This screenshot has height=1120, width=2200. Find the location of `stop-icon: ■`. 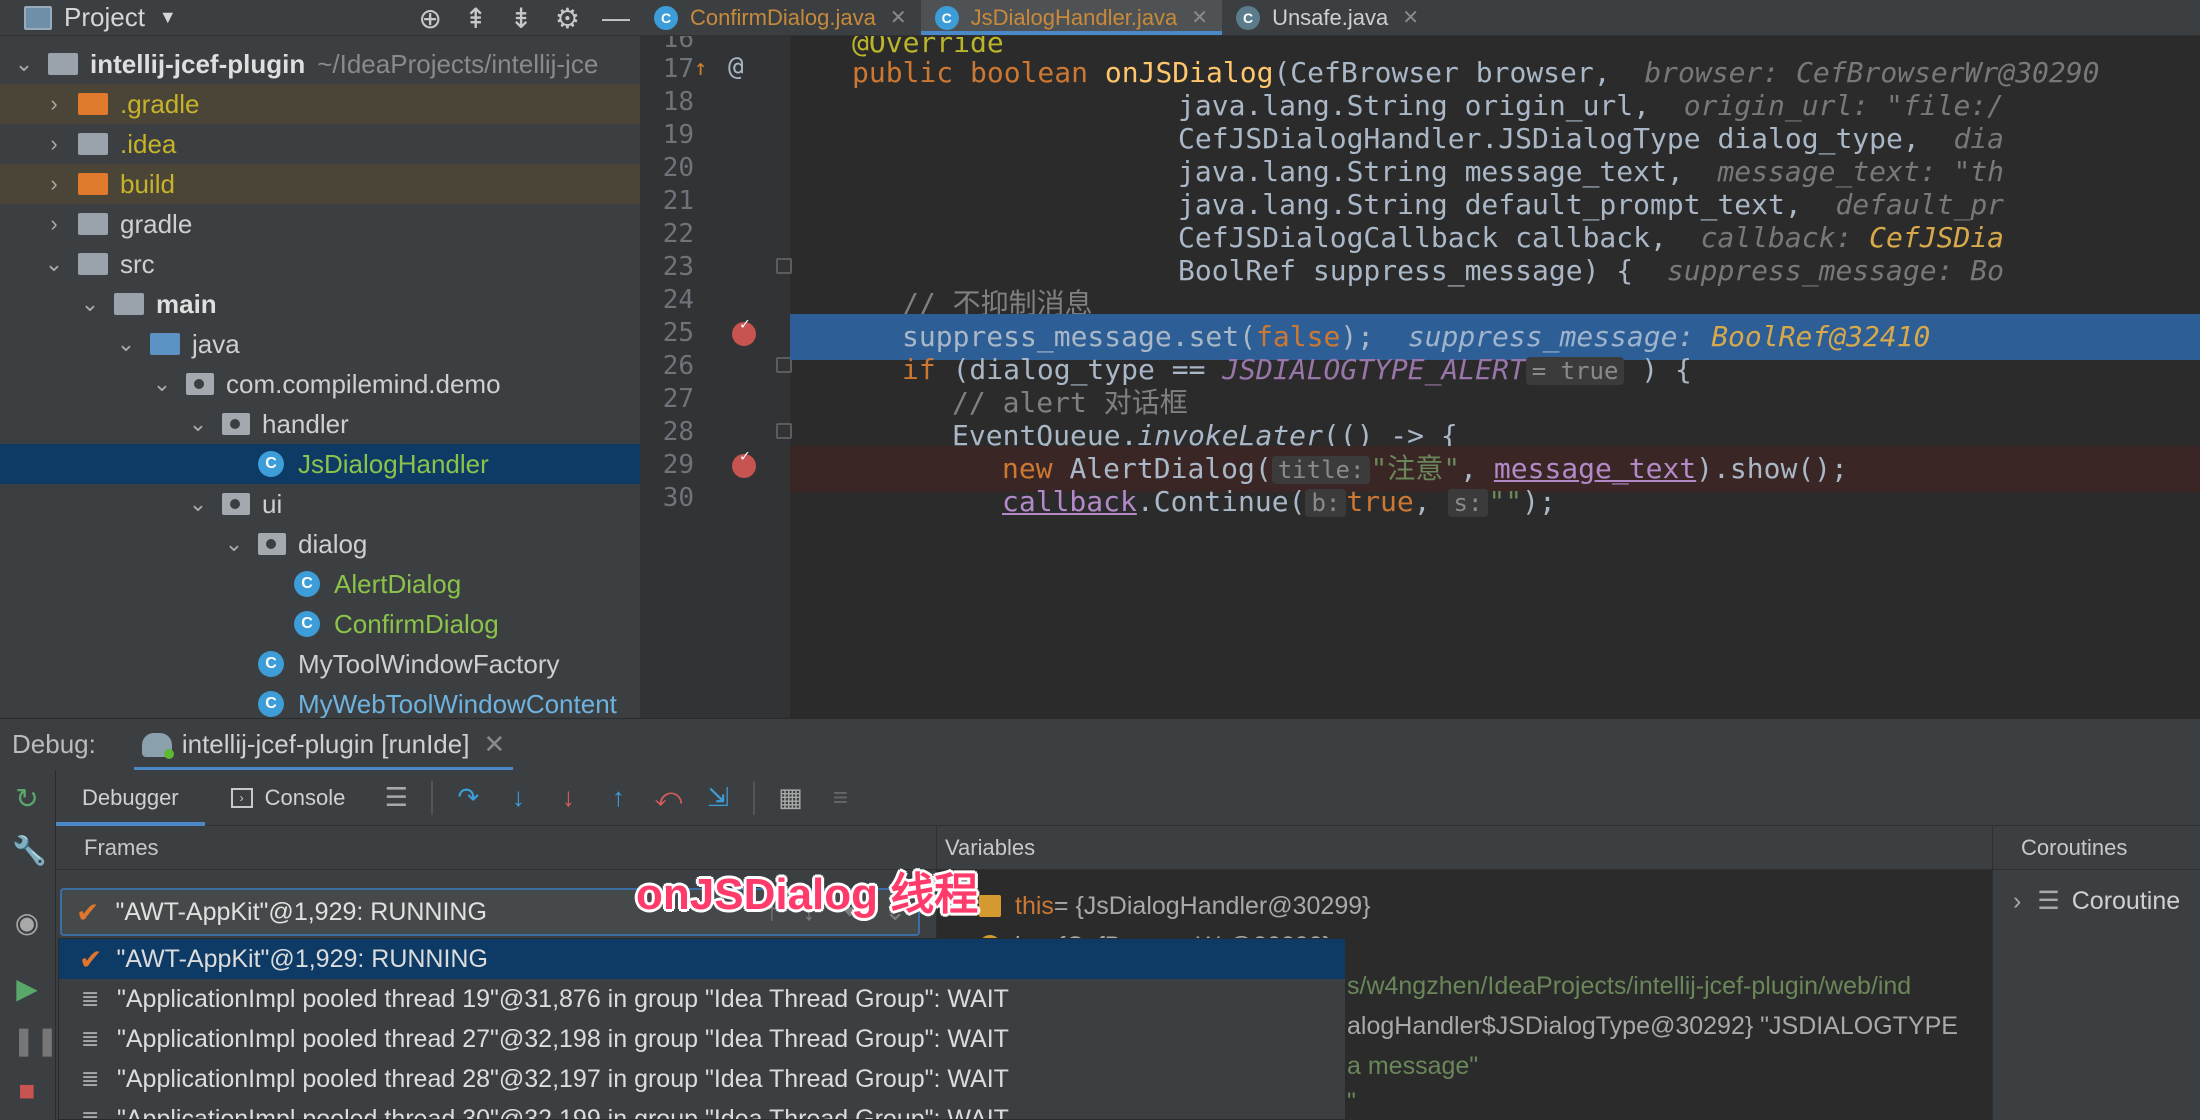

stop-icon: ■ is located at coordinates (27, 1091).